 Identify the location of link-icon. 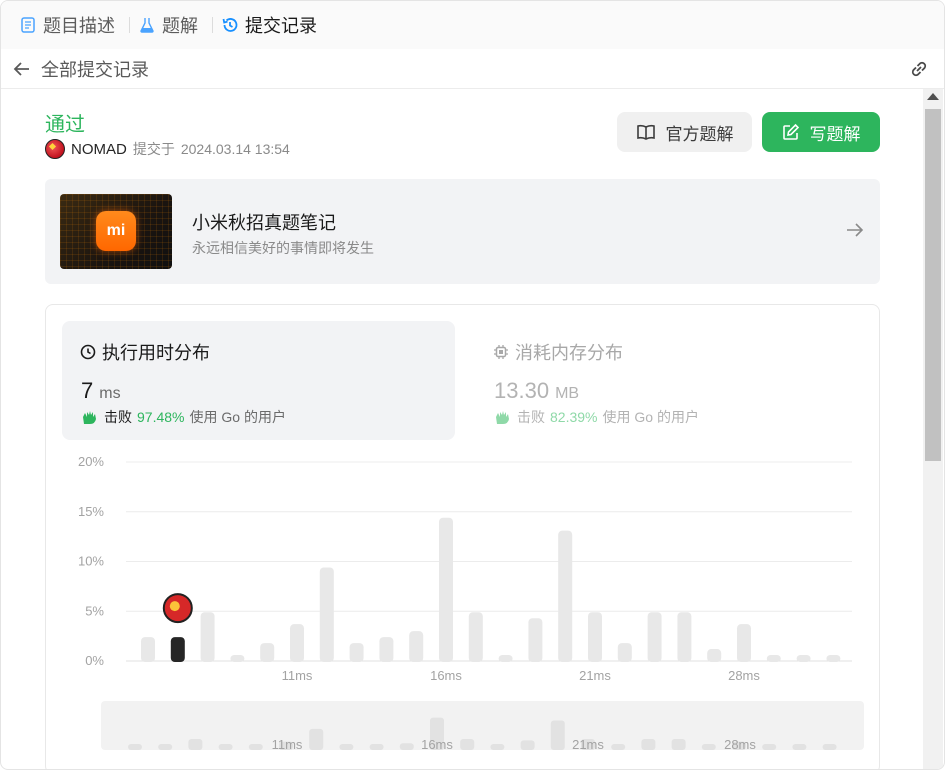
(919, 69).